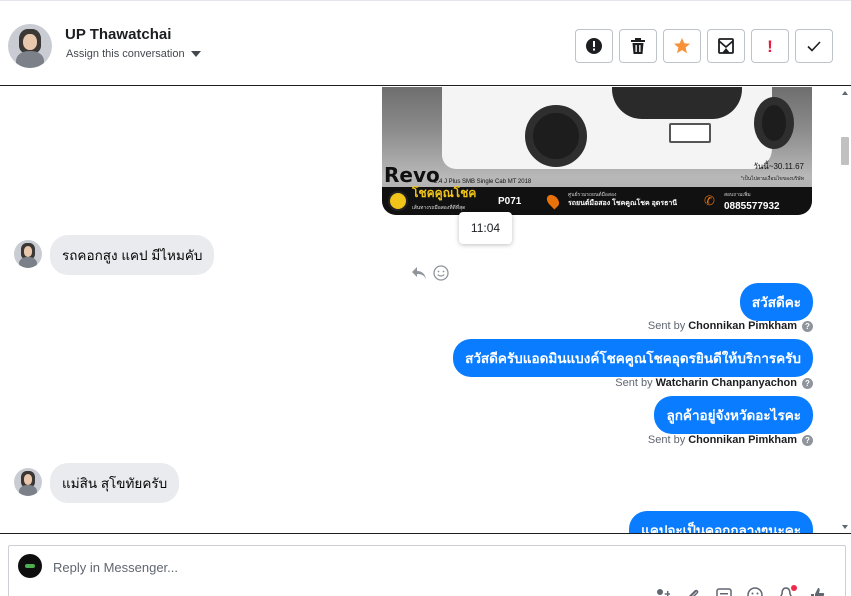 Image resolution: width=851 pixels, height=596 pixels. I want to click on star-icon, so click(682, 46).